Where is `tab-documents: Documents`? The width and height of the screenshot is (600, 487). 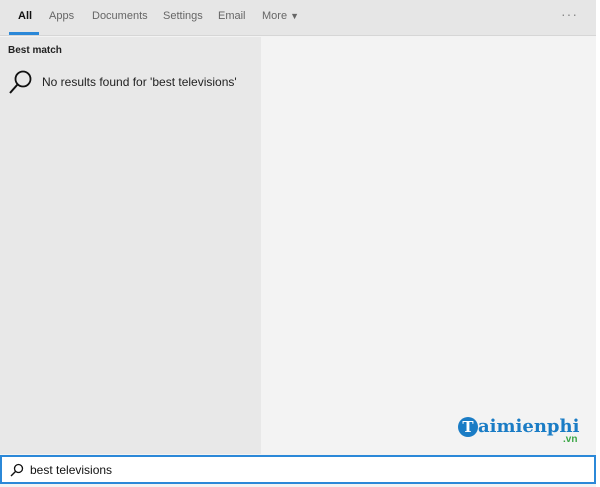
tab-documents: Documents is located at coordinates (120, 16).